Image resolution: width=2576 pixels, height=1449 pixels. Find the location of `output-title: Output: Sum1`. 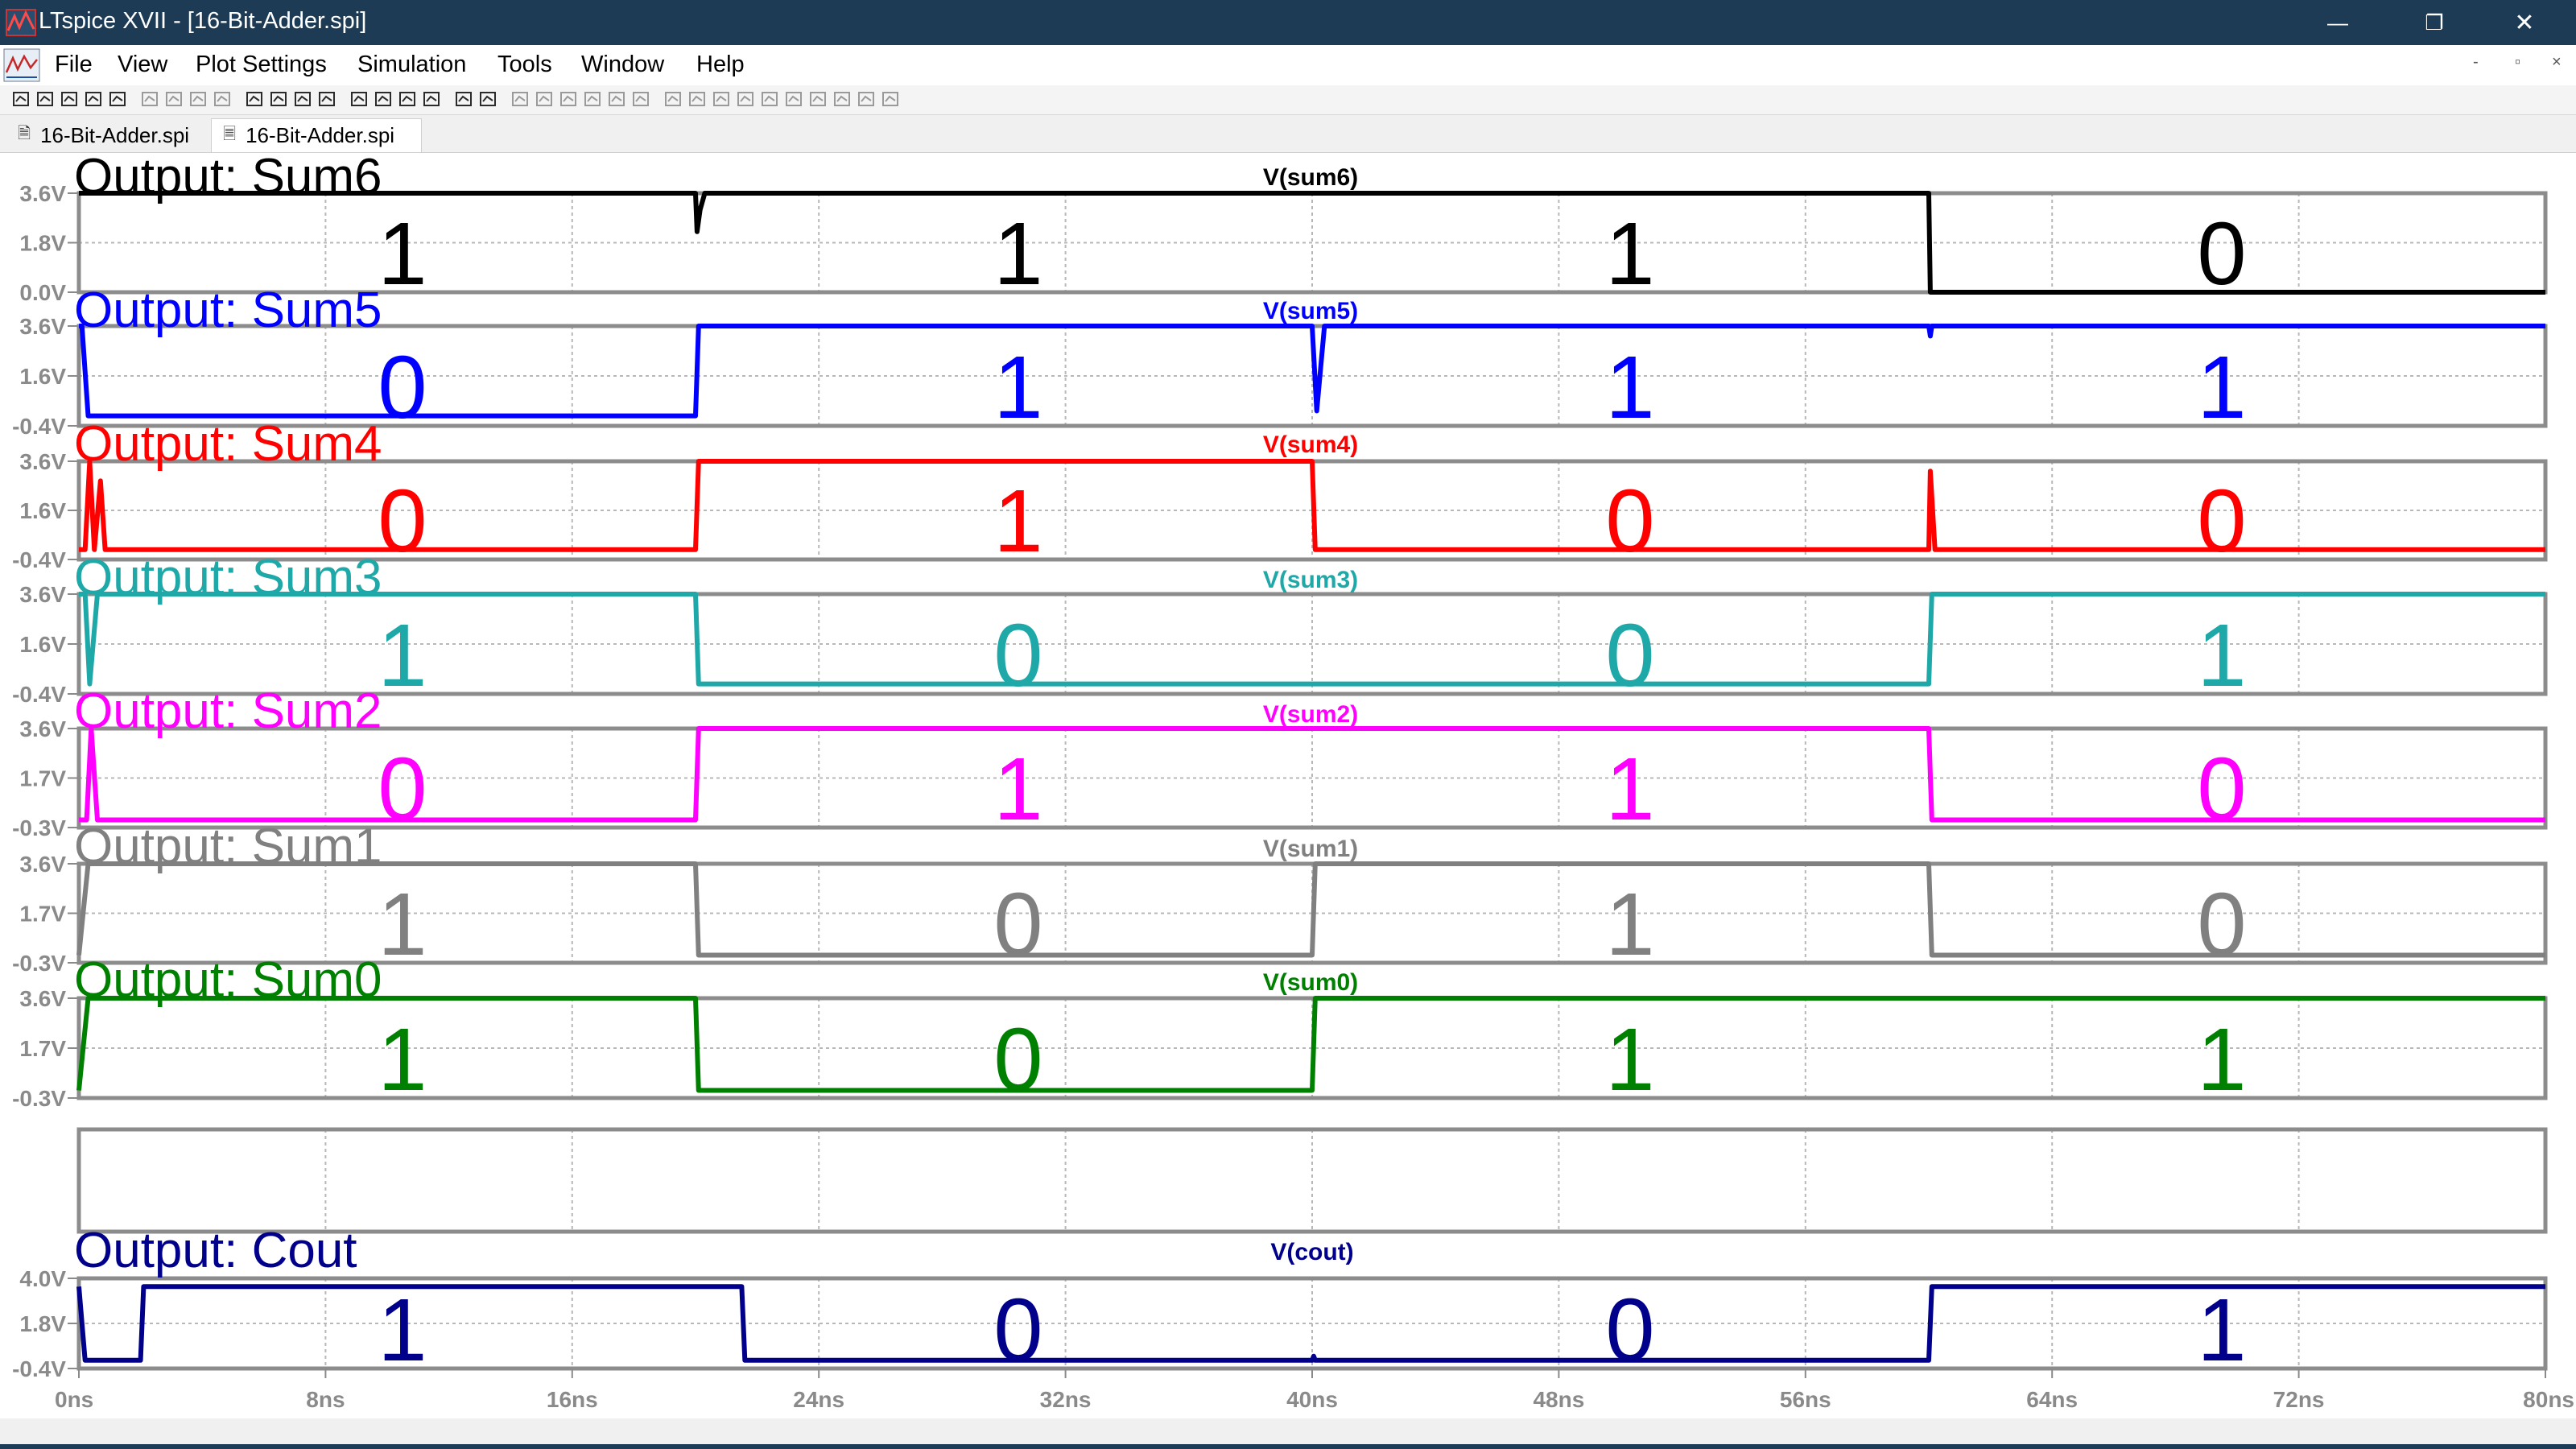

output-title: Output: Sum1 is located at coordinates (228, 846).